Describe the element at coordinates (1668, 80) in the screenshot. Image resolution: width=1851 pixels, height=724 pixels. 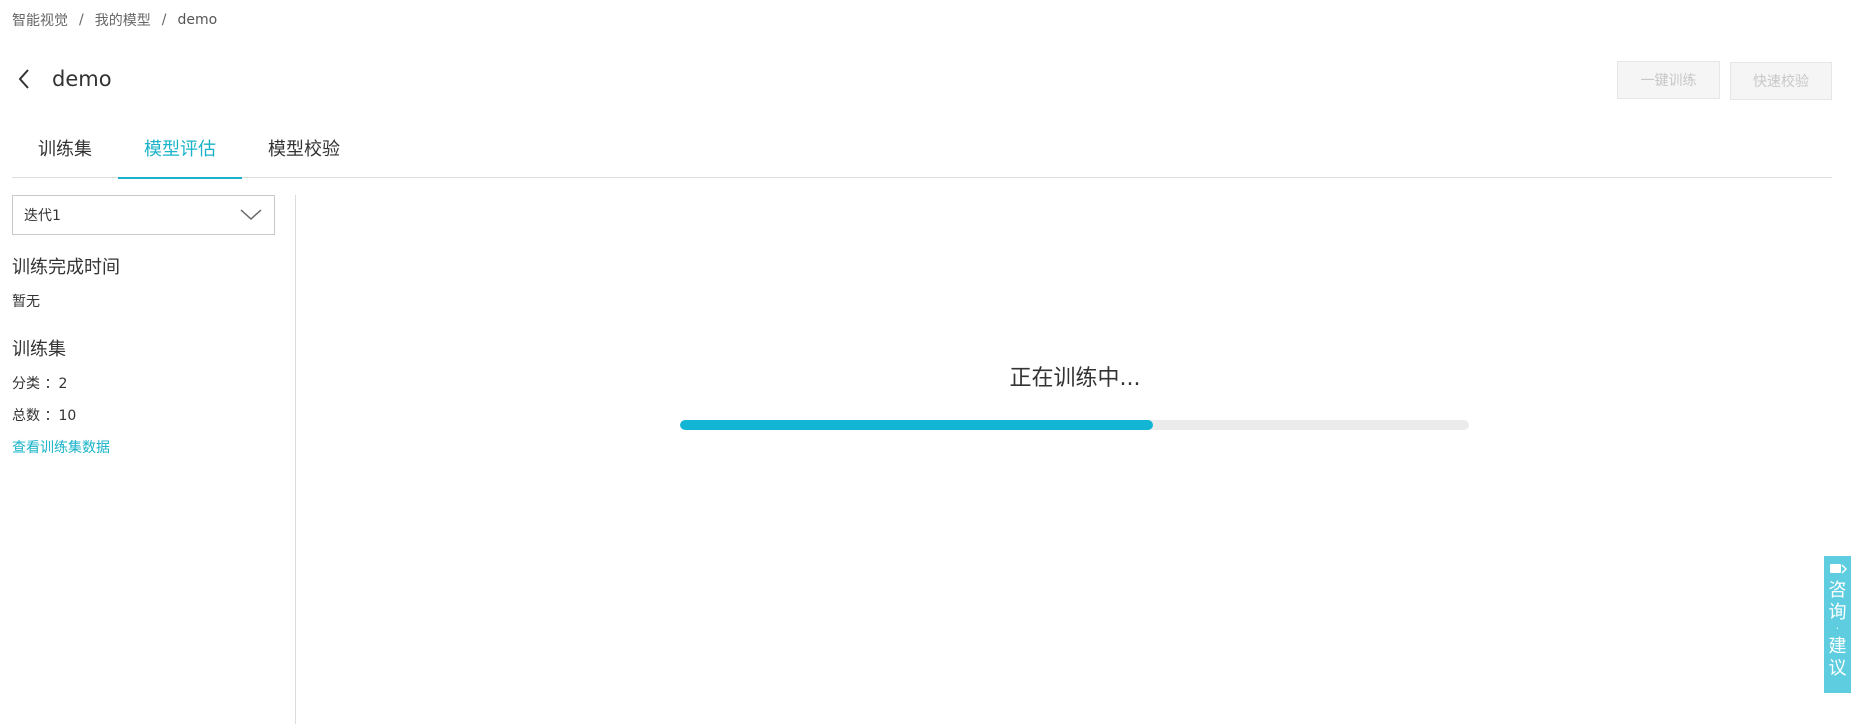
I see `one-click-train-button: 一键训练` at that location.